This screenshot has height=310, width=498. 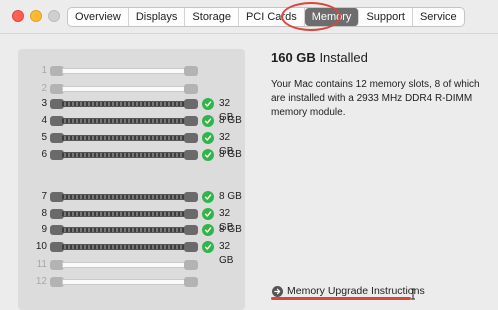 What do you see at coordinates (131, 253) in the screenshot?
I see `memory-slot-row: 10 32 GB` at bounding box center [131, 253].